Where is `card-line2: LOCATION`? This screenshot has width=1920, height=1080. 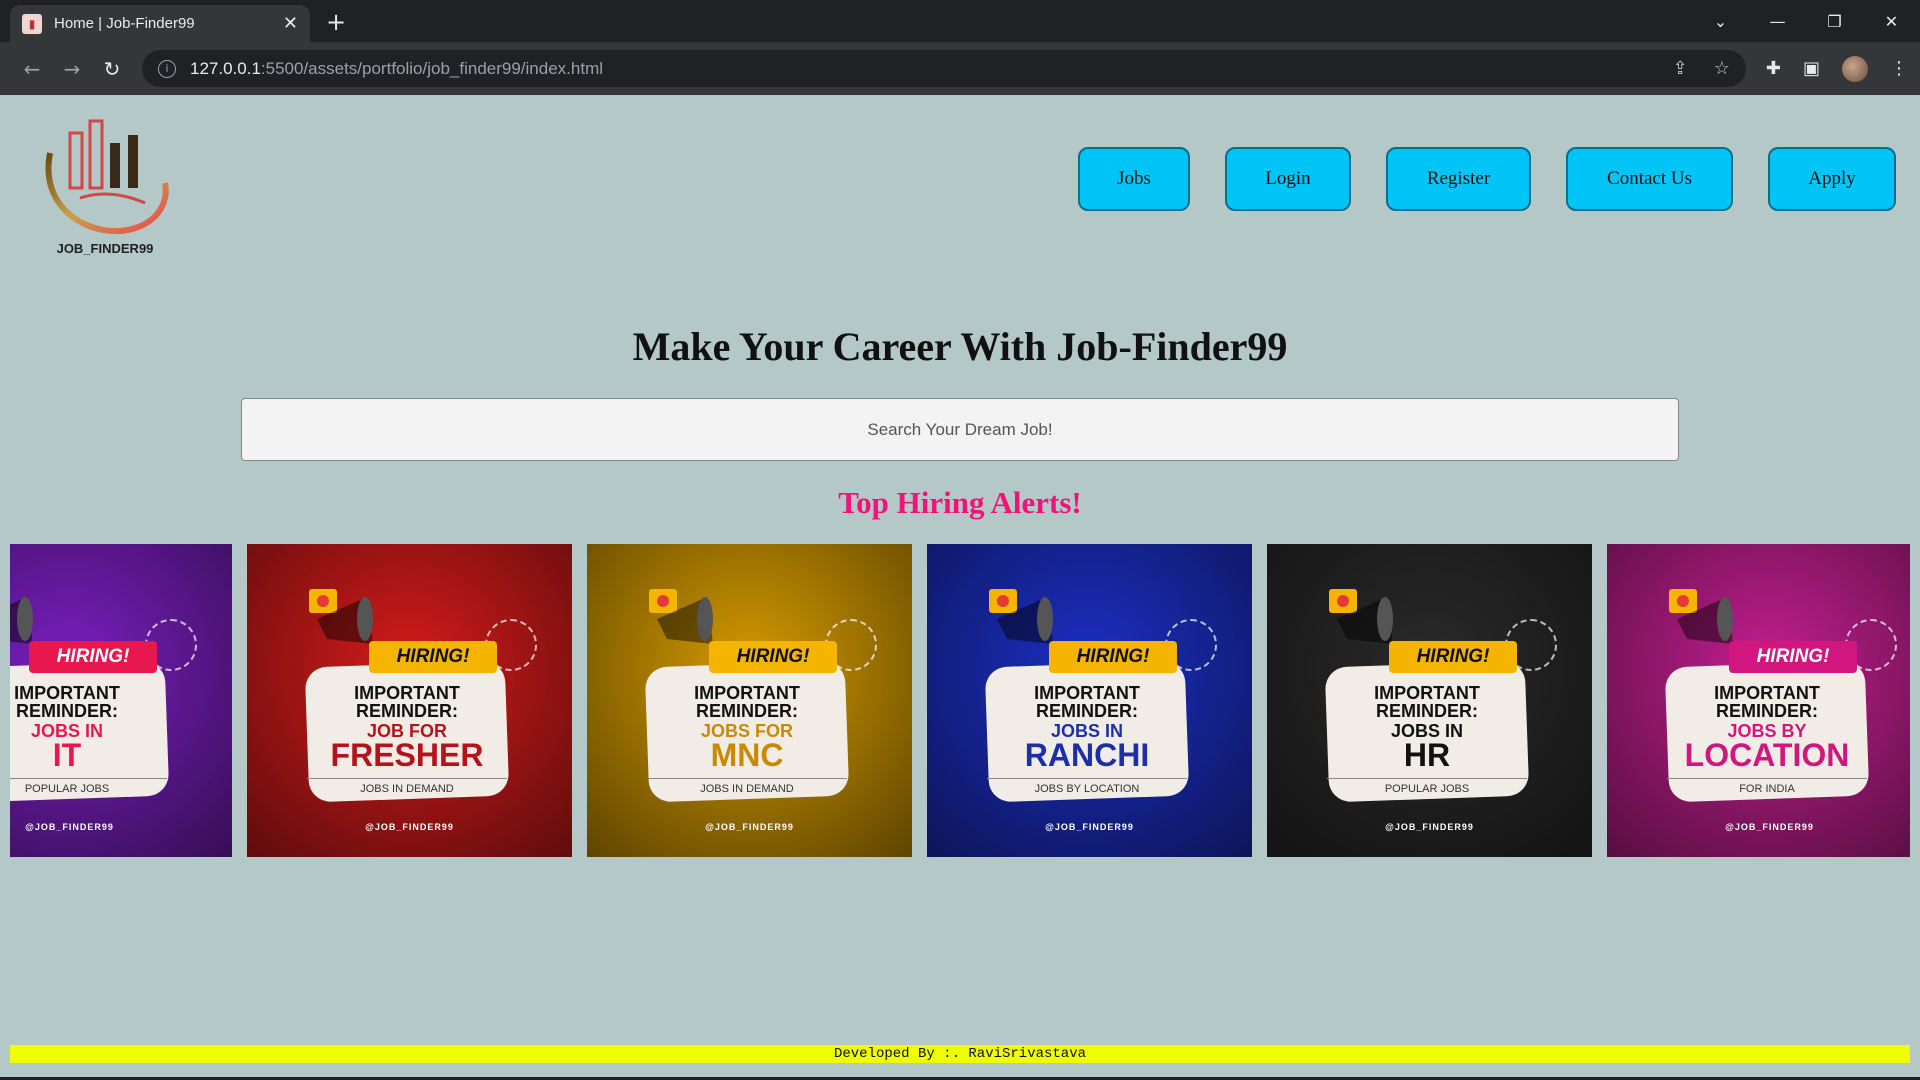 card-line2: LOCATION is located at coordinates (1767, 755).